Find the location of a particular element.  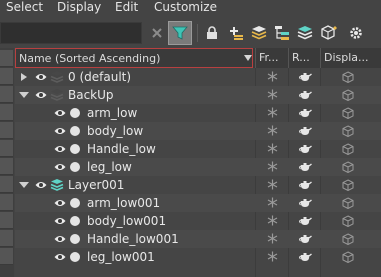

lock-button is located at coordinates (212, 33).